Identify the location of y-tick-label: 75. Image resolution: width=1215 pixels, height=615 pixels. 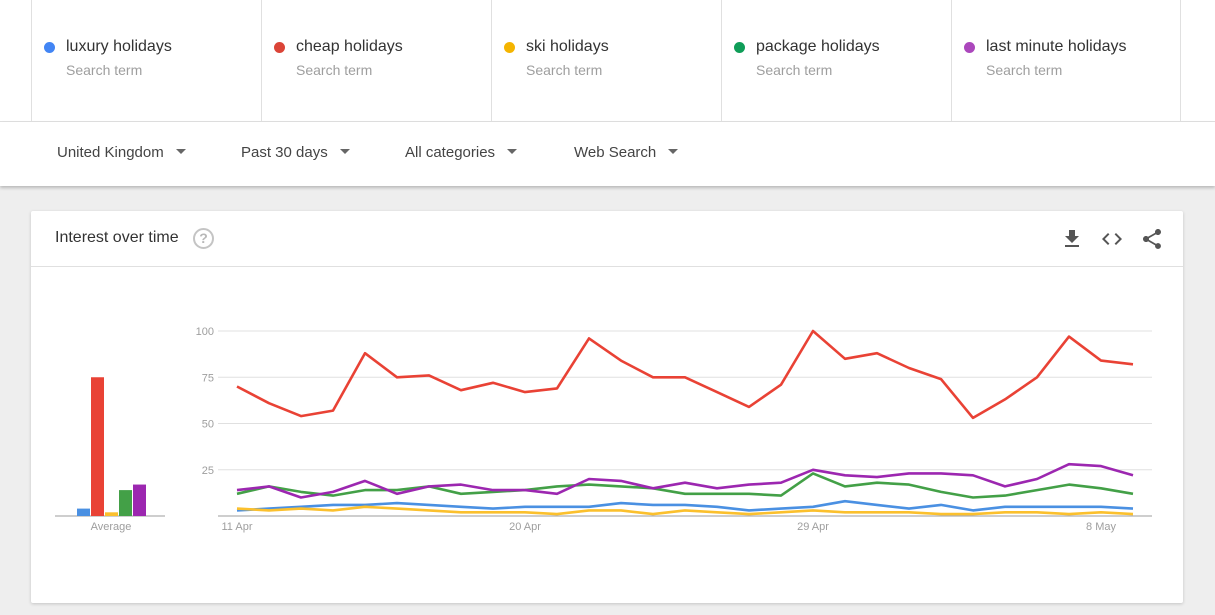
(208, 378).